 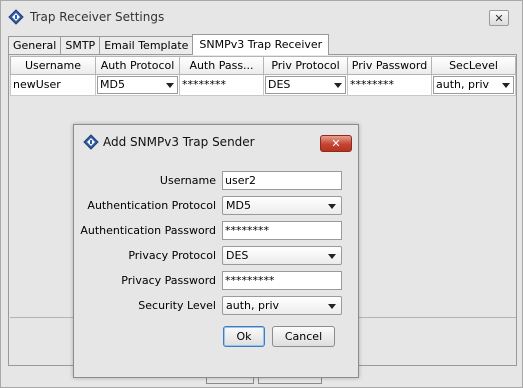 I want to click on column-header-auth-protocol: Auth Protocol, so click(x=138, y=65).